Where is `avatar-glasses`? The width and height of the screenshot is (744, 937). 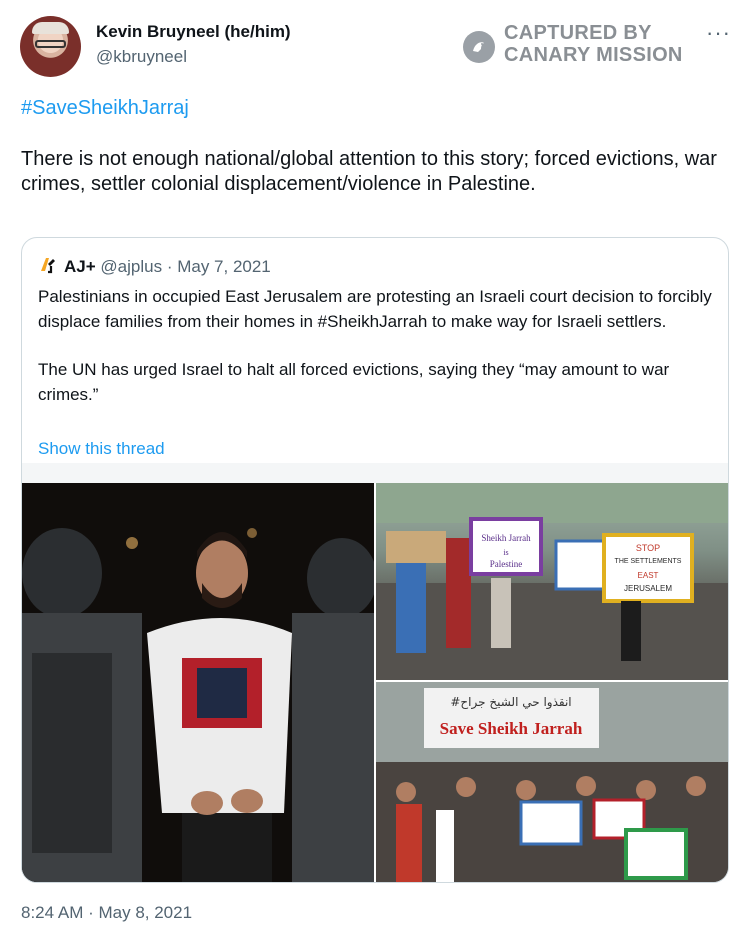
avatar-glasses is located at coordinates (50, 44).